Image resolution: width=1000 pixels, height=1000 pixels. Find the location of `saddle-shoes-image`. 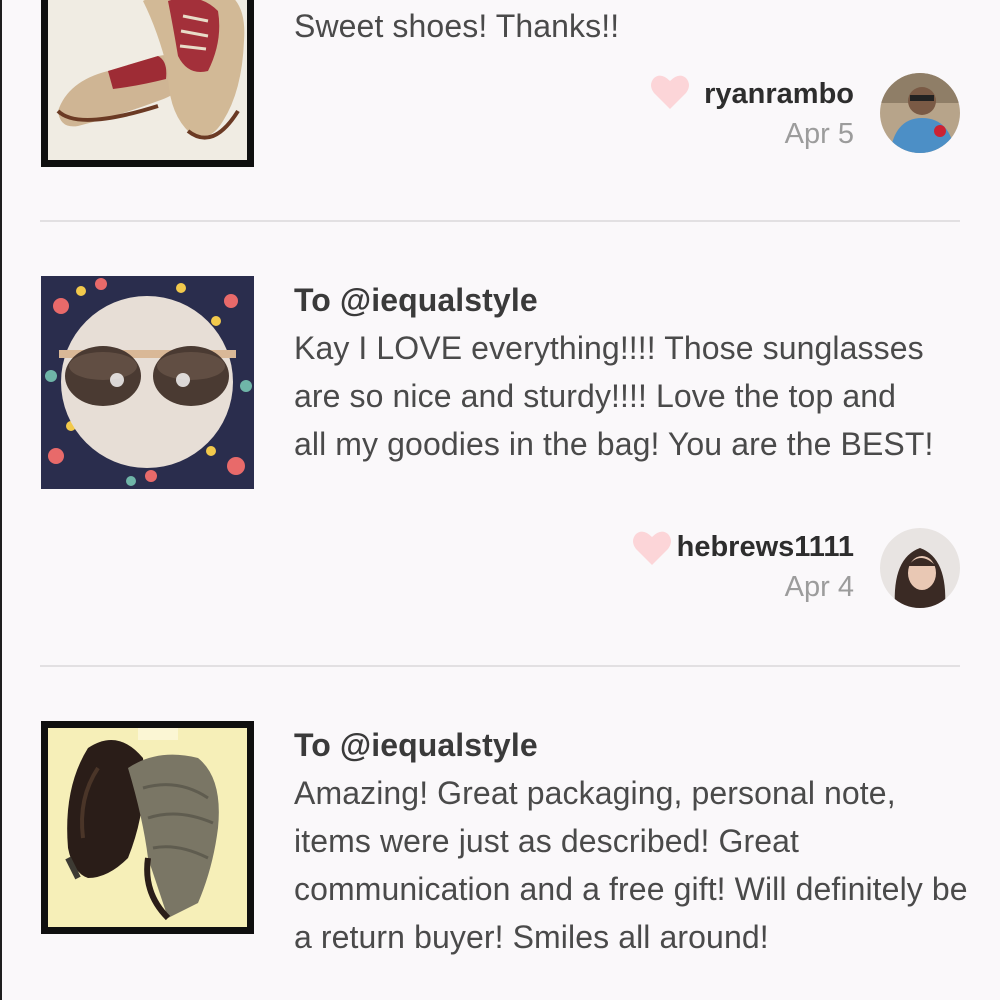

saddle-shoes-image is located at coordinates (147, 80).